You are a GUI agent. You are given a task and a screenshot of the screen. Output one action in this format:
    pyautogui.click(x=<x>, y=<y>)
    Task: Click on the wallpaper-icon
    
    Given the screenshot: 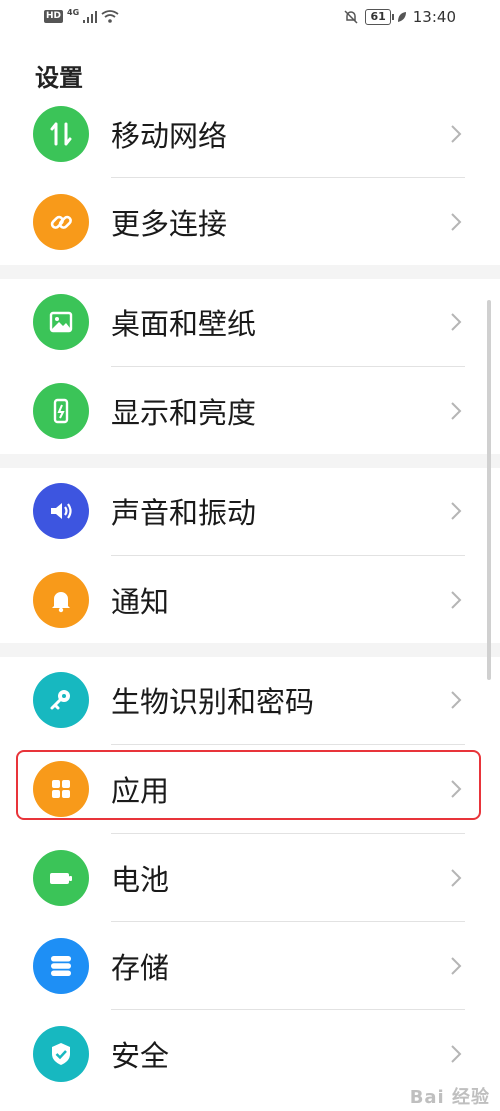 What is the action you would take?
    pyautogui.click(x=61, y=322)
    